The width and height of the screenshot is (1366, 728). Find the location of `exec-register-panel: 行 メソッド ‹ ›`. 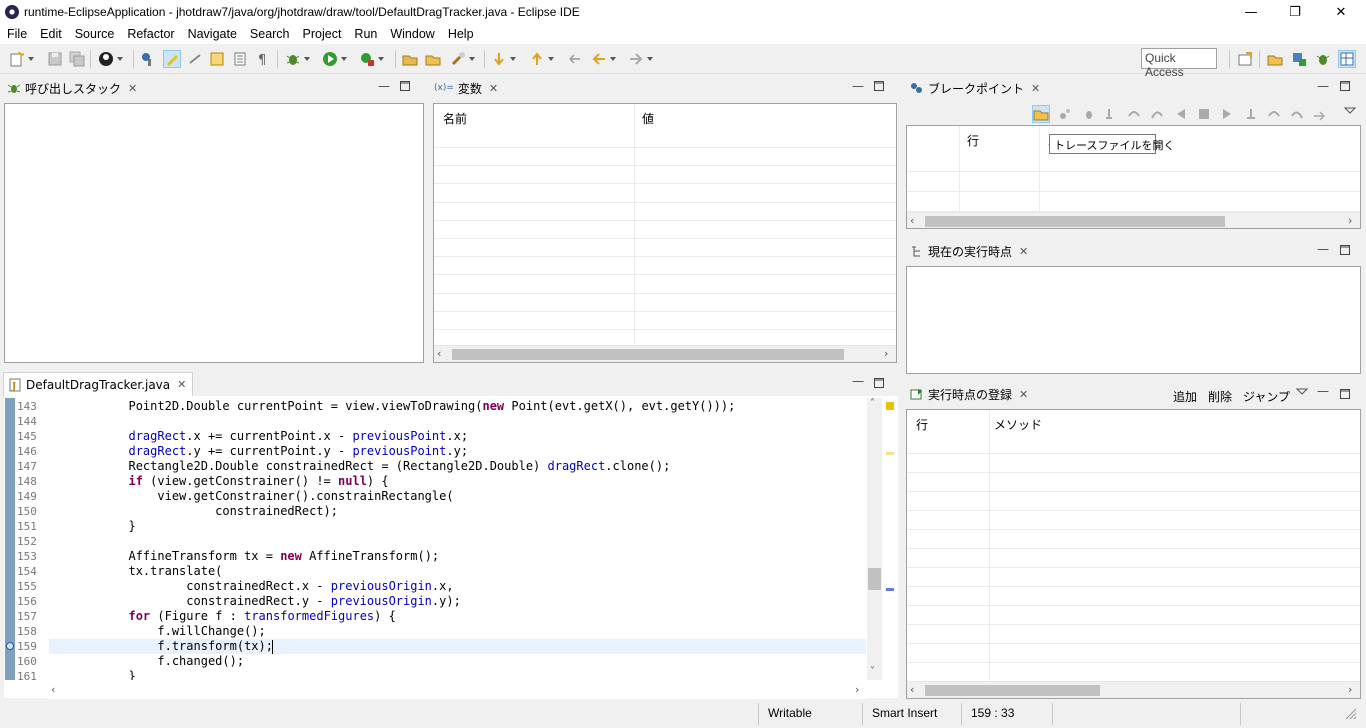

exec-register-panel: 行 メソッド ‹ › is located at coordinates (1133, 554).